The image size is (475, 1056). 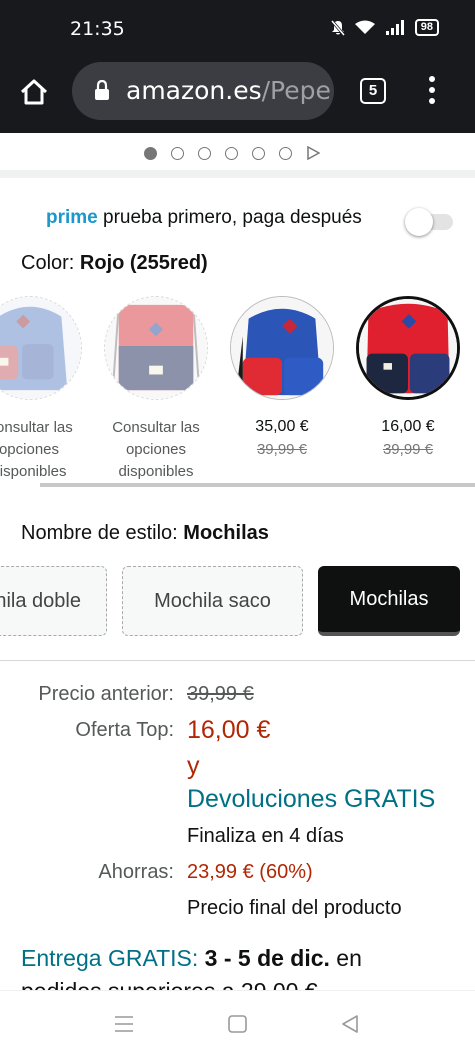 I want to click on delivery-info: Entrega GRATIS: 3 - 5 de dic. en, so click(x=191, y=958).